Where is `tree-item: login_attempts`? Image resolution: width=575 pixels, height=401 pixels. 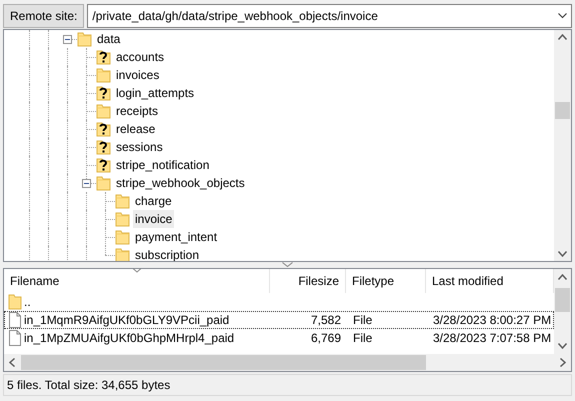 tree-item: login_attempts is located at coordinates (155, 93).